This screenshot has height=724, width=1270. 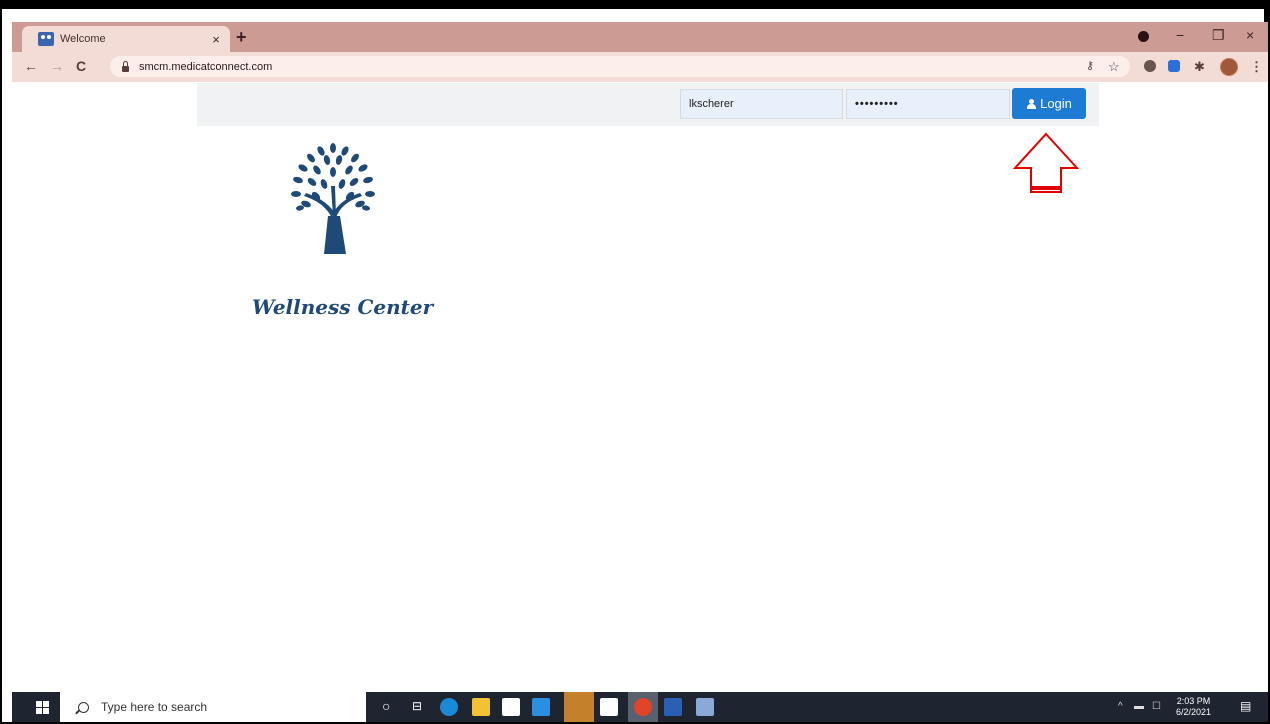 I want to click on new-tab-button: +, so click(x=241, y=37).